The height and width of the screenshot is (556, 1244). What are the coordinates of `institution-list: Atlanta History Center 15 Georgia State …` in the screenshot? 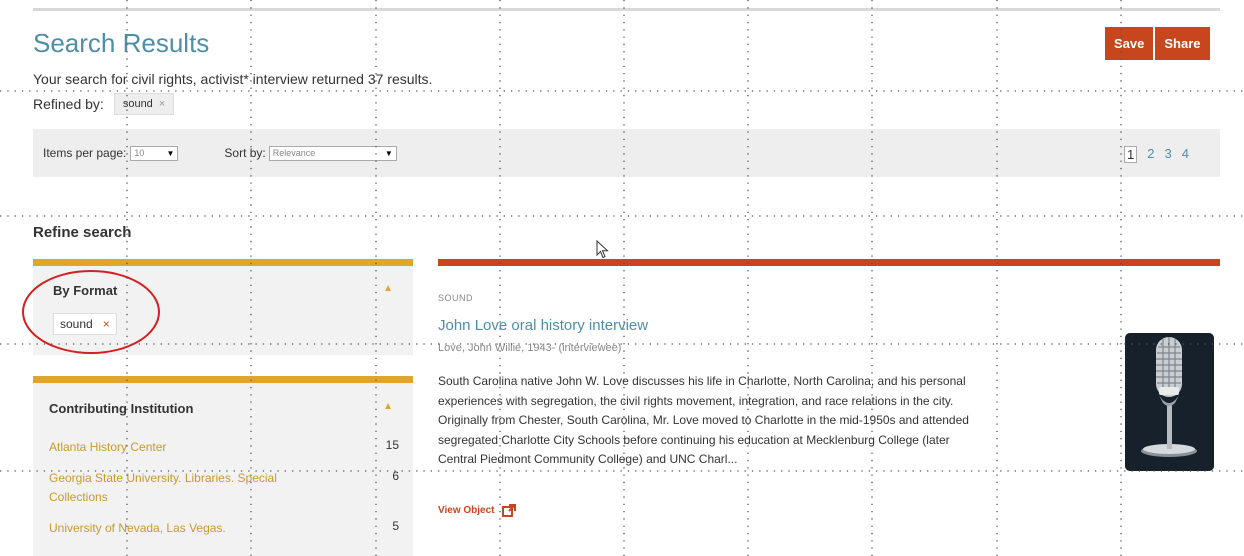 It's located at (224, 494).